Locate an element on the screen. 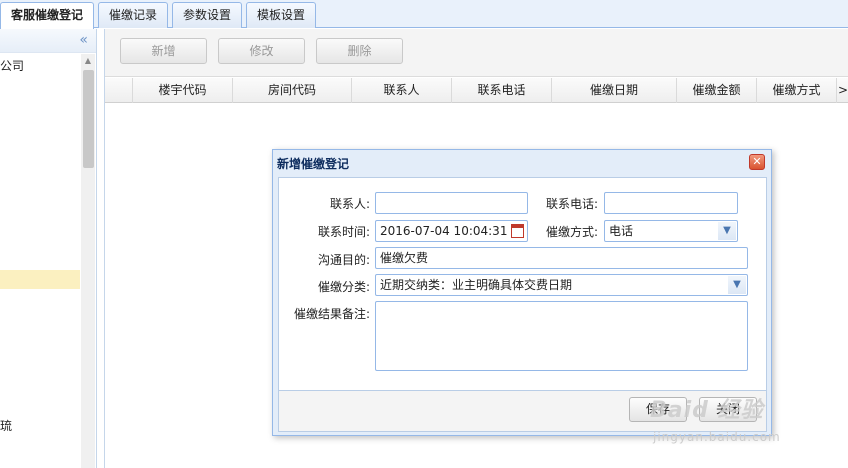 The height and width of the screenshot is (468, 848). grid-header: 楼宇代码 房间代码 联系人 联系电话 催缴日期 催缴金额 催缴方式 > is located at coordinates (476, 90).